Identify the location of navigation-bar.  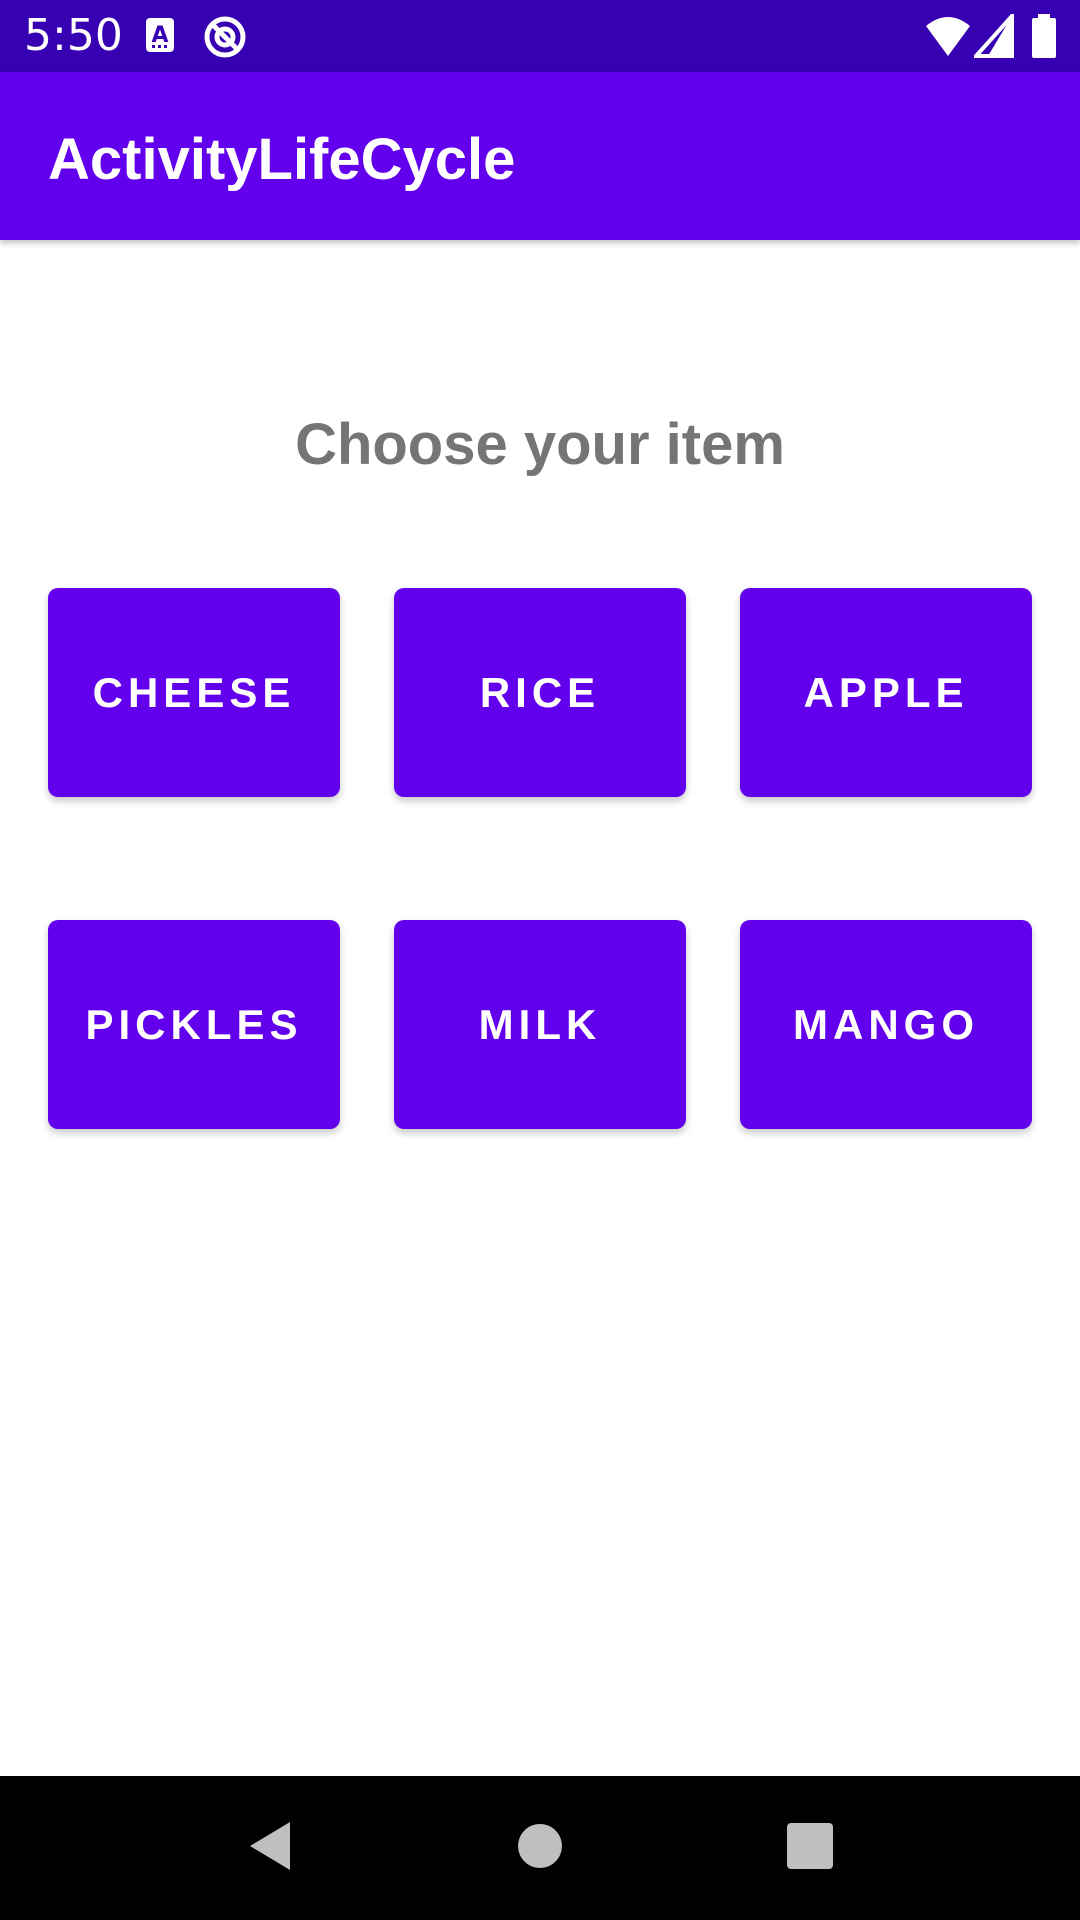
(540, 1848).